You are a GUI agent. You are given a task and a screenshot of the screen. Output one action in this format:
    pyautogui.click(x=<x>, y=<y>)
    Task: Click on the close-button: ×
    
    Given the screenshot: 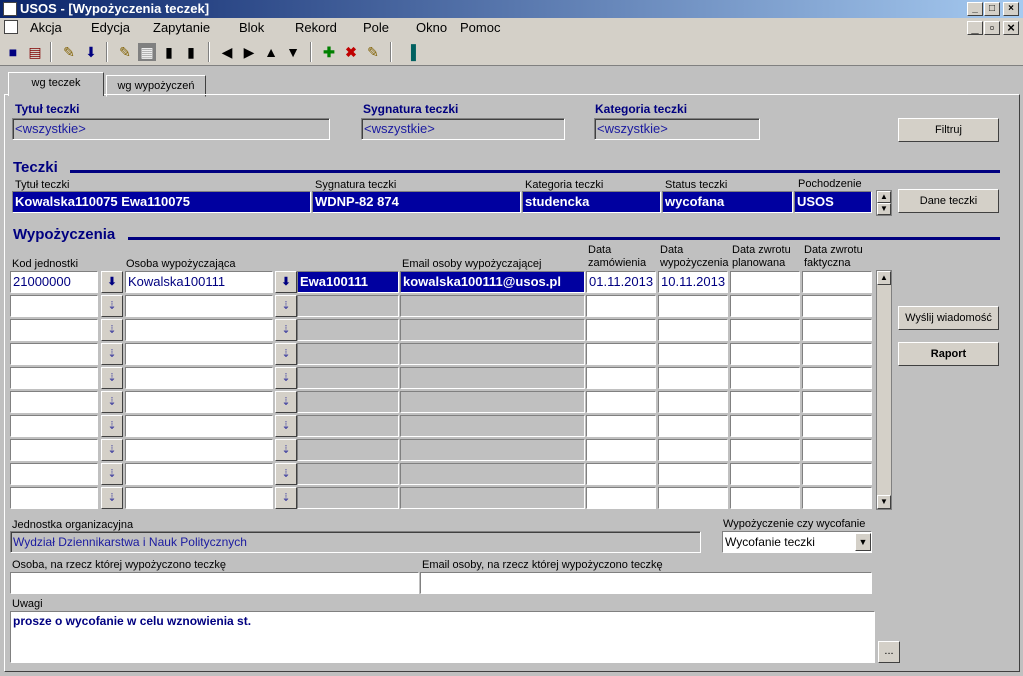 What is the action you would take?
    pyautogui.click(x=1011, y=9)
    